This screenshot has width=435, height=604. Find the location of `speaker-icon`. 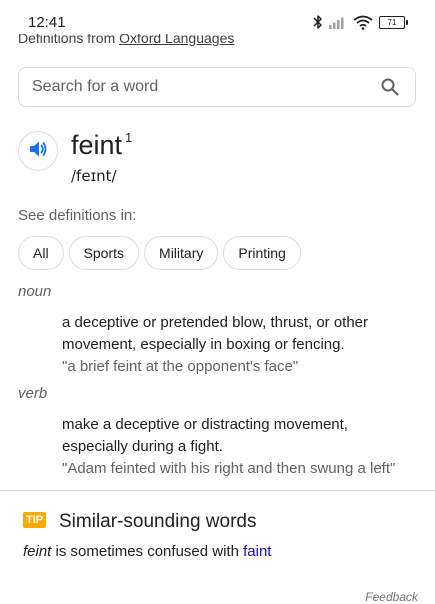

speaker-icon is located at coordinates (38, 151).